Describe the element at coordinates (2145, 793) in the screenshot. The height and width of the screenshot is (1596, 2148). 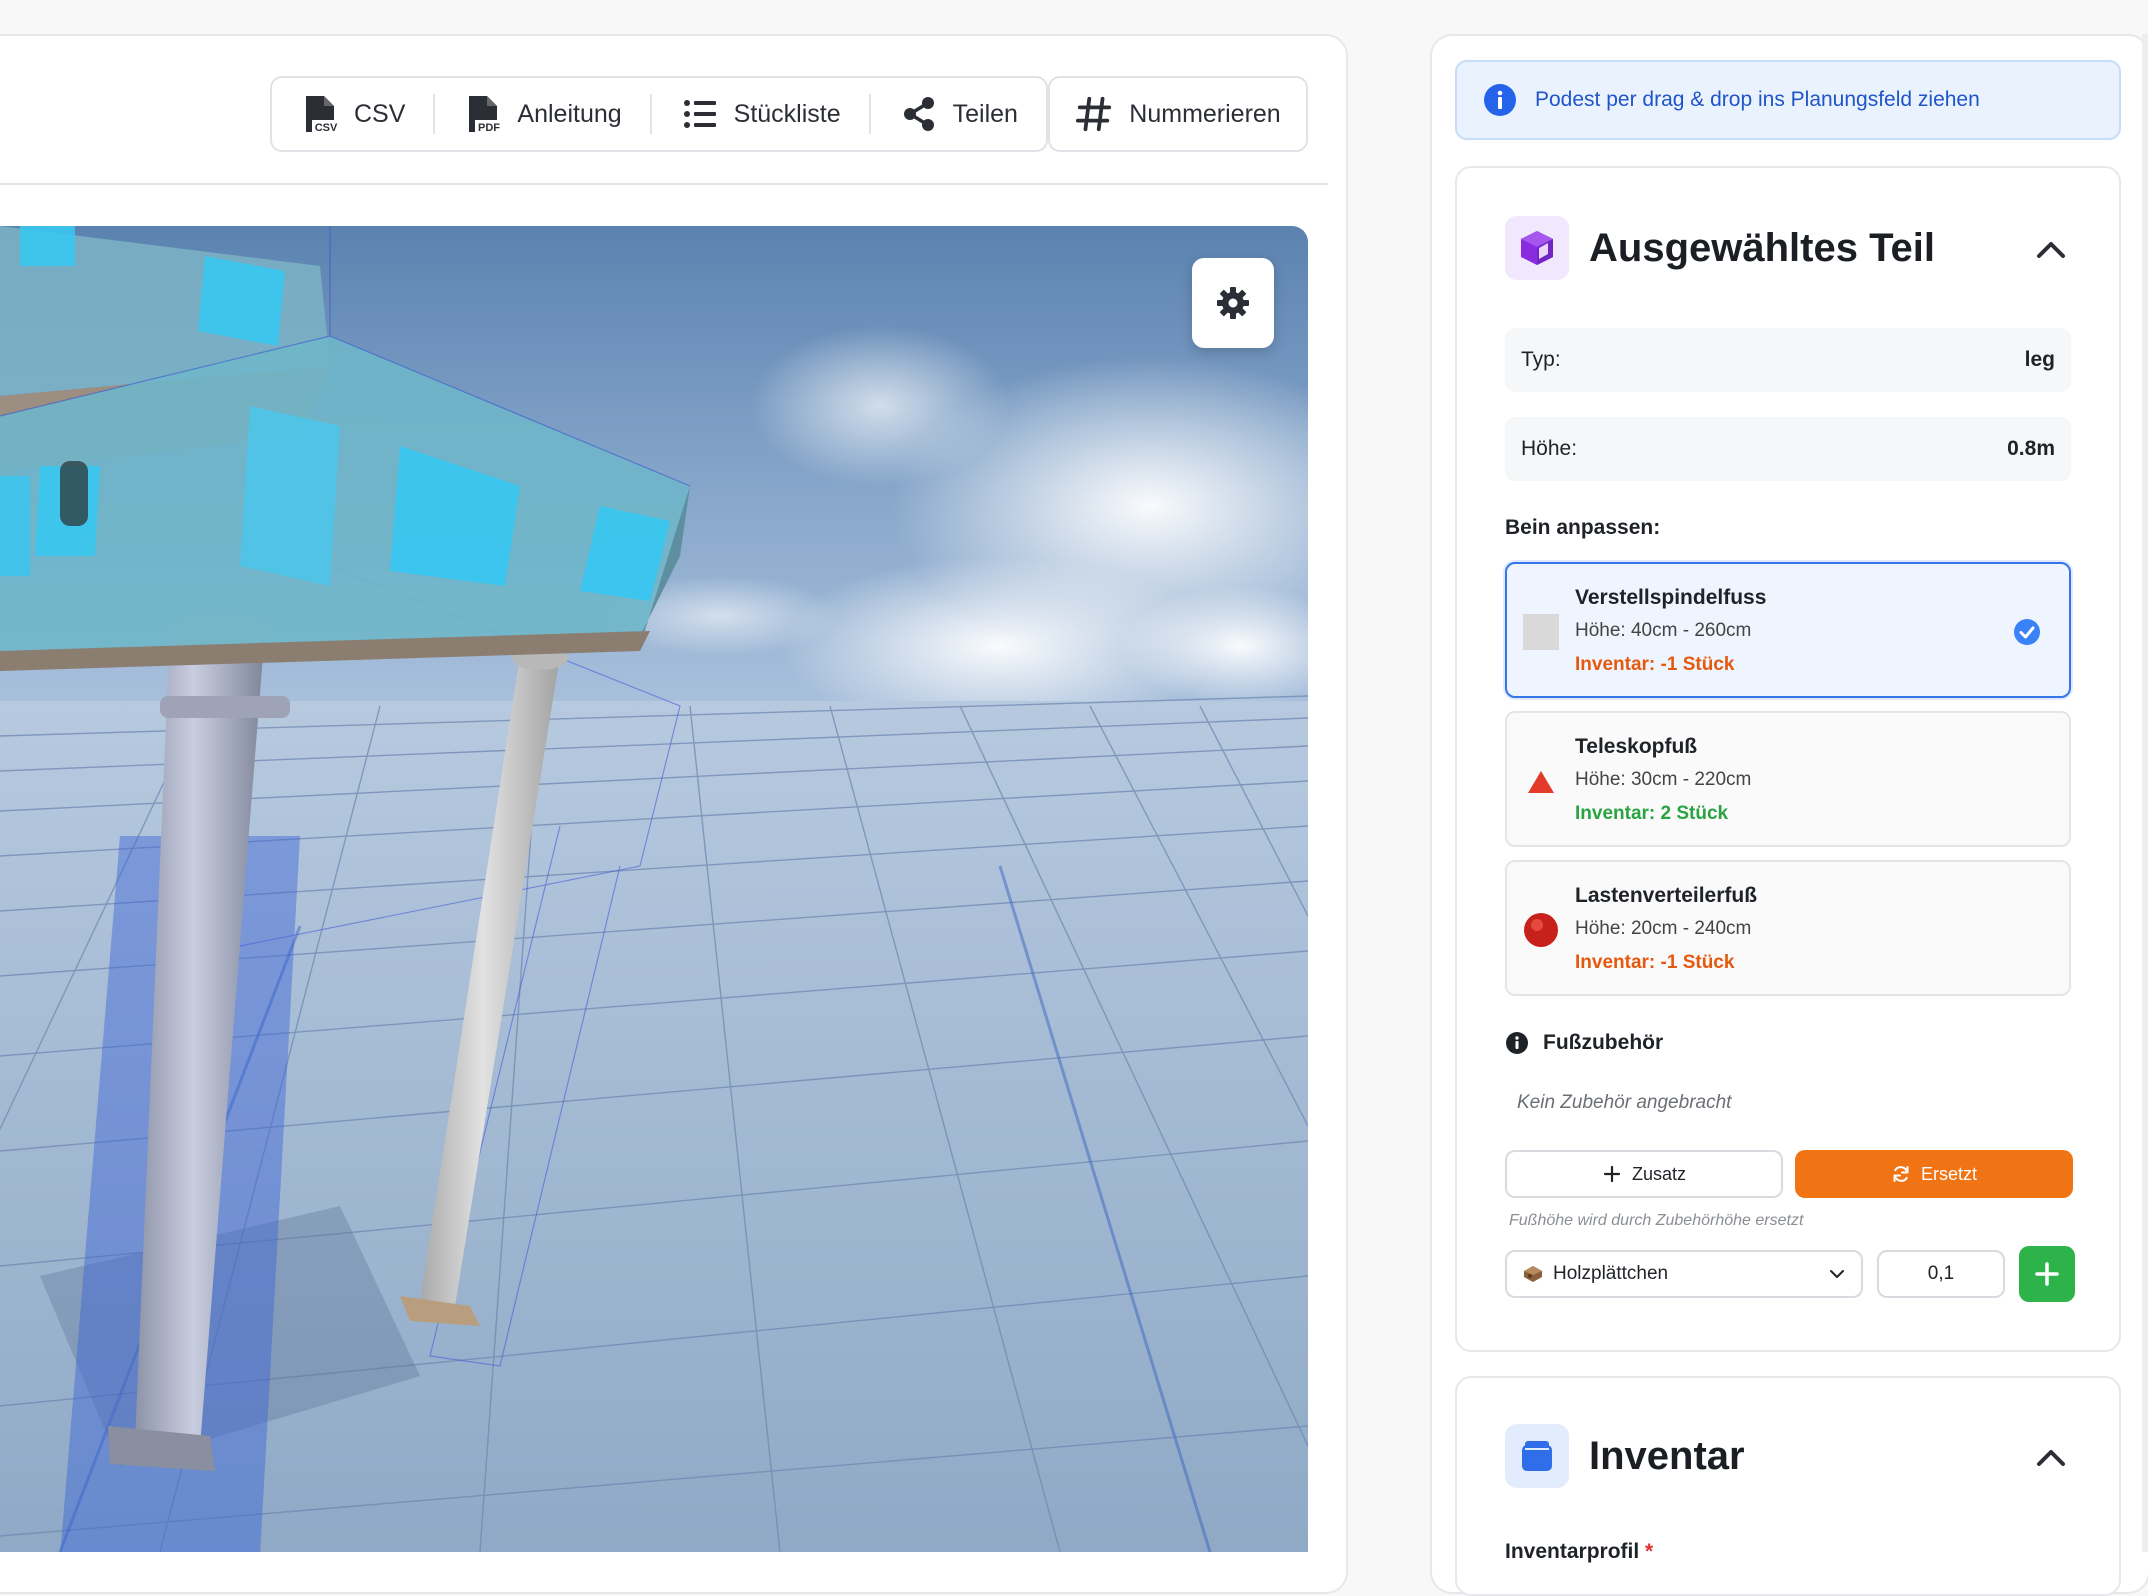
I see `side-scrollbar` at that location.